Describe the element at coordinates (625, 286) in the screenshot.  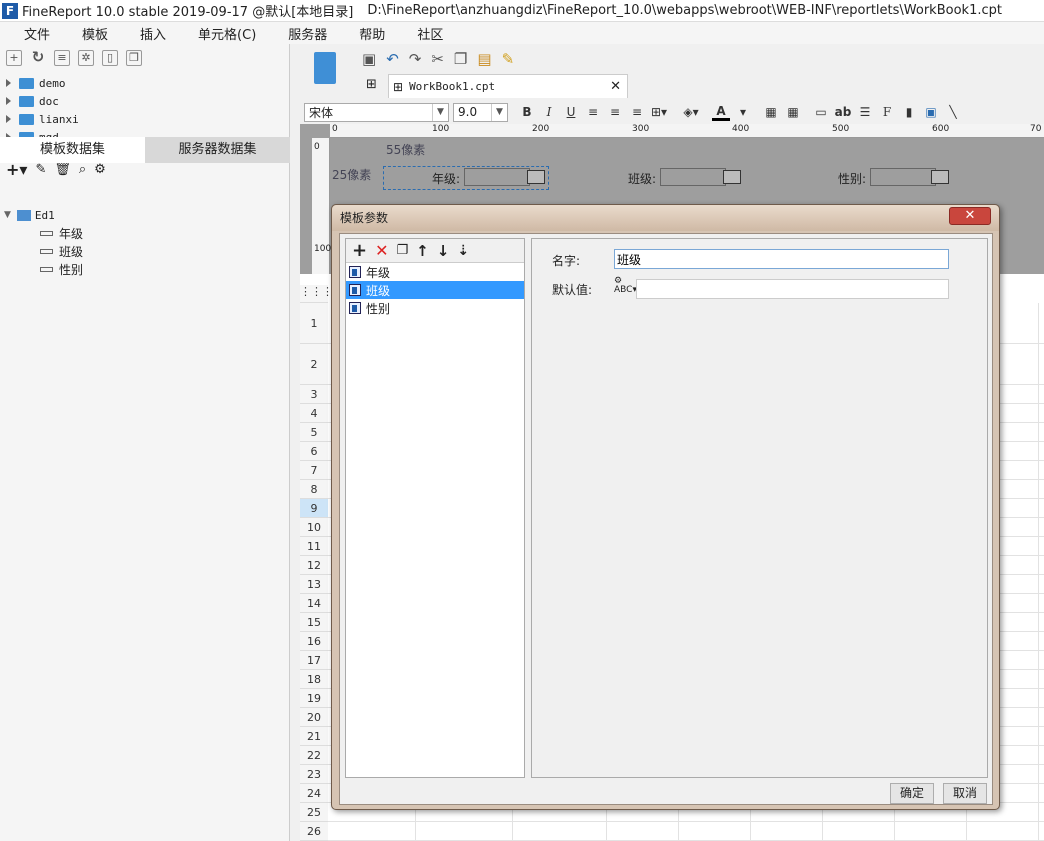
I see `value-type-icon: ⚙ ABC▾` at that location.